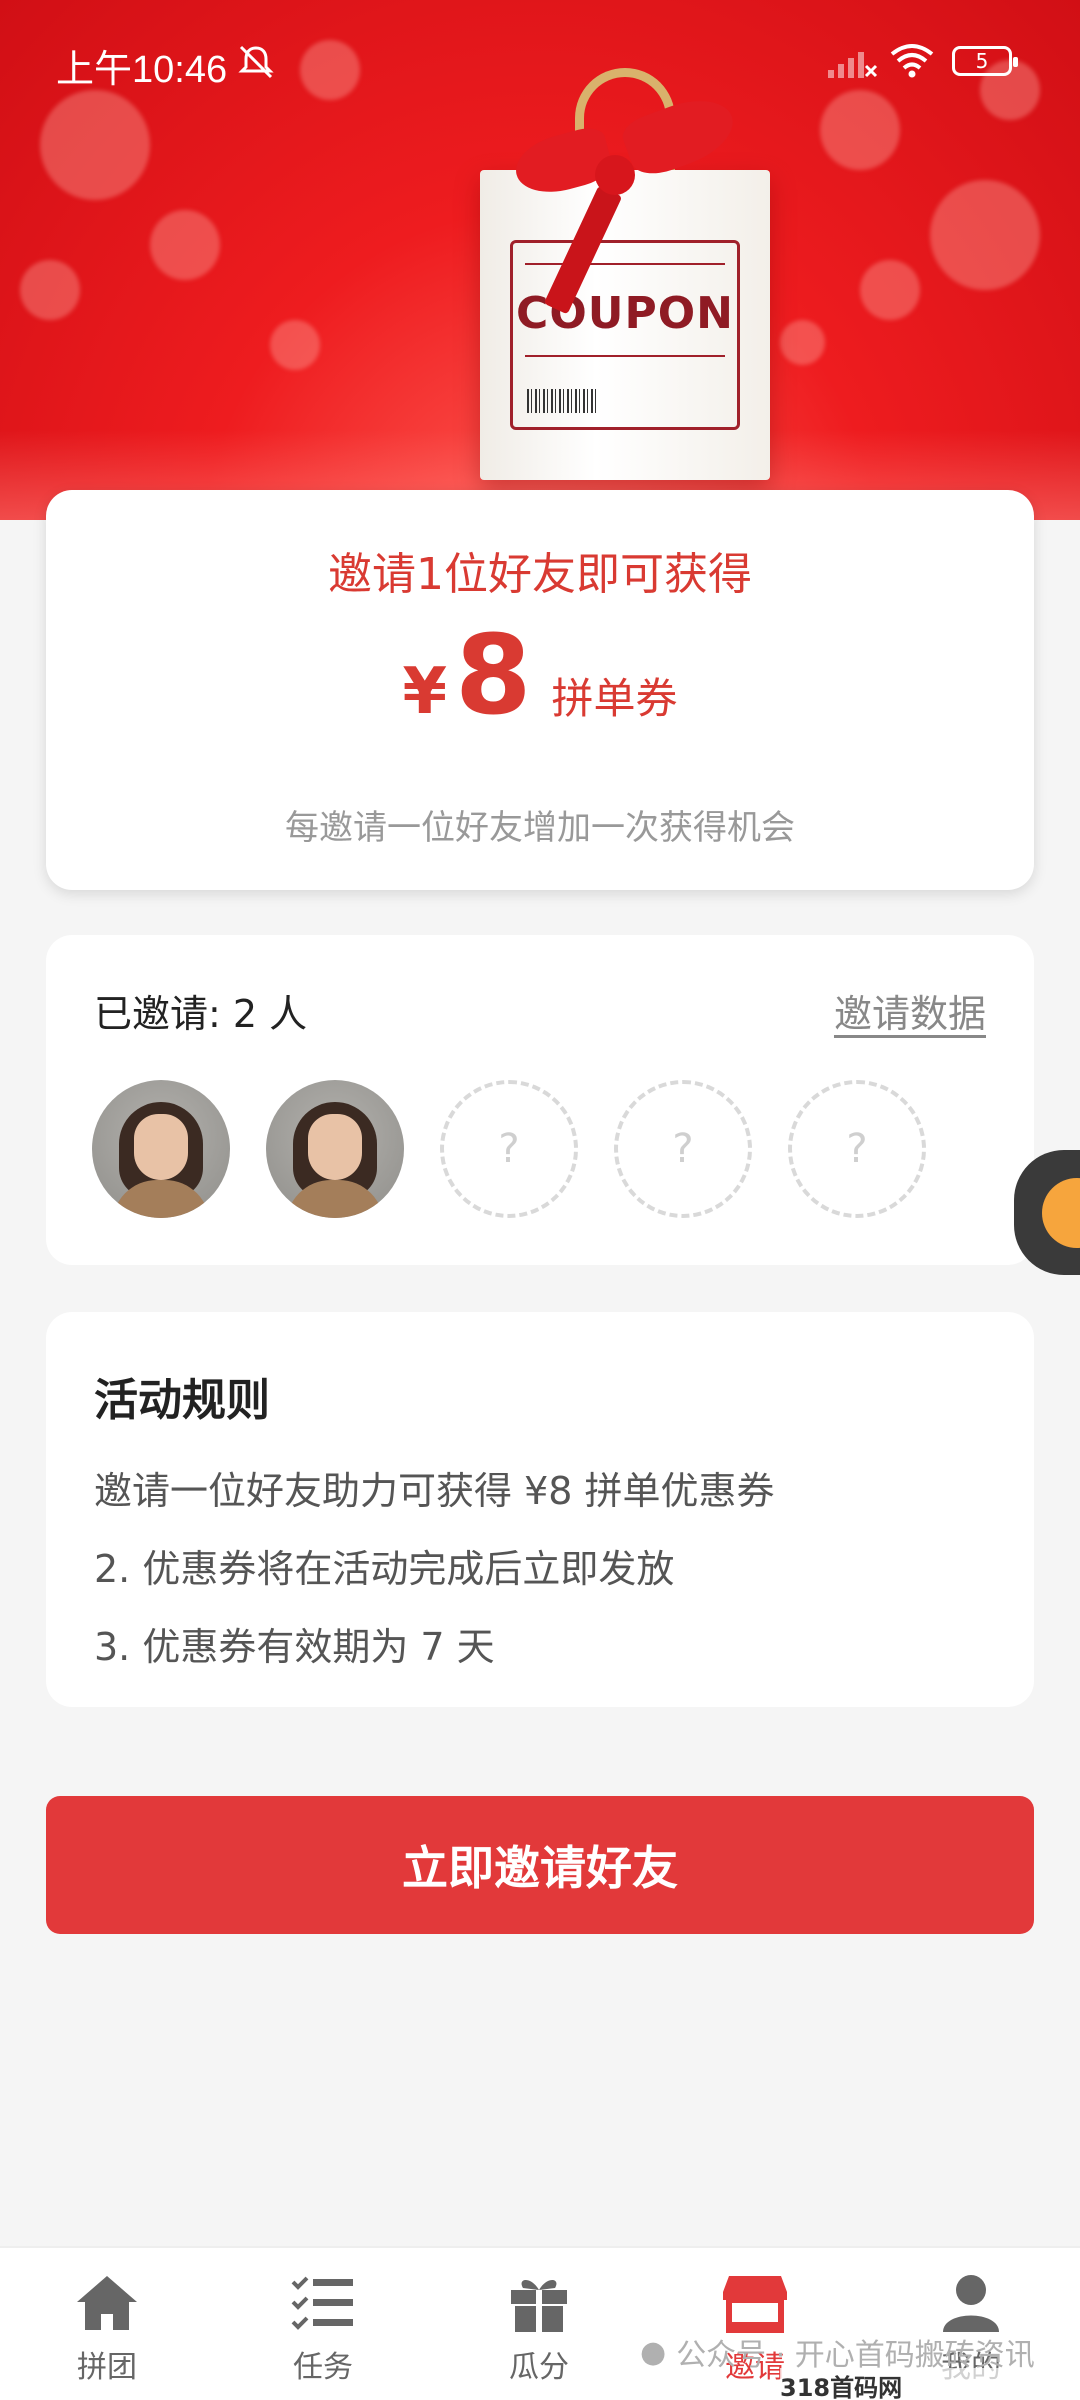 The height and width of the screenshot is (2400, 1080). What do you see at coordinates (493, 675) in the screenshot?
I see `reward-value: 8` at bounding box center [493, 675].